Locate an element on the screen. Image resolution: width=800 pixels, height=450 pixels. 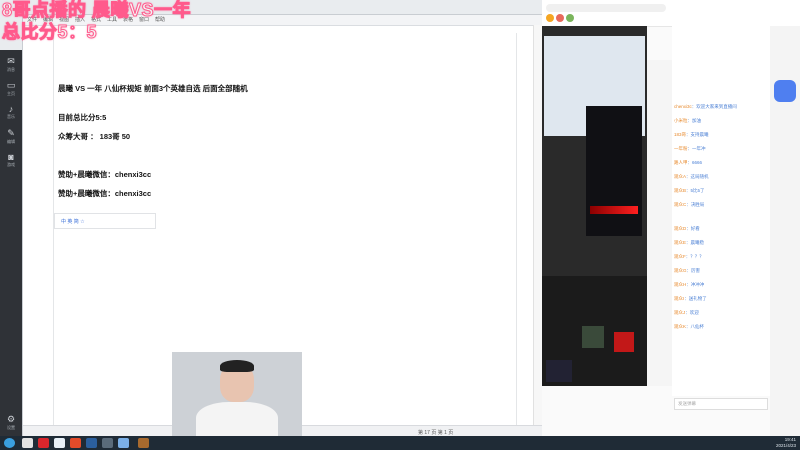
mail-icon: ✉ is located at coordinates (11, 61).